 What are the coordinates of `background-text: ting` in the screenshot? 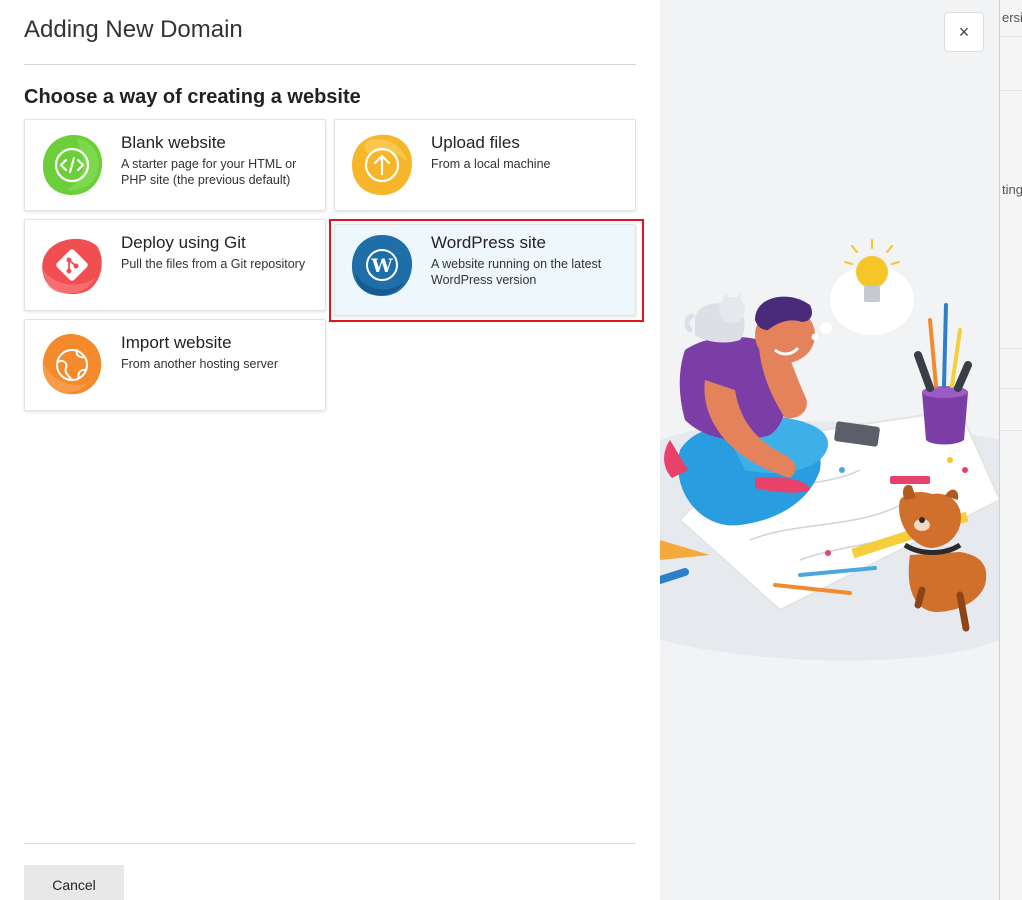 It's located at (1012, 189).